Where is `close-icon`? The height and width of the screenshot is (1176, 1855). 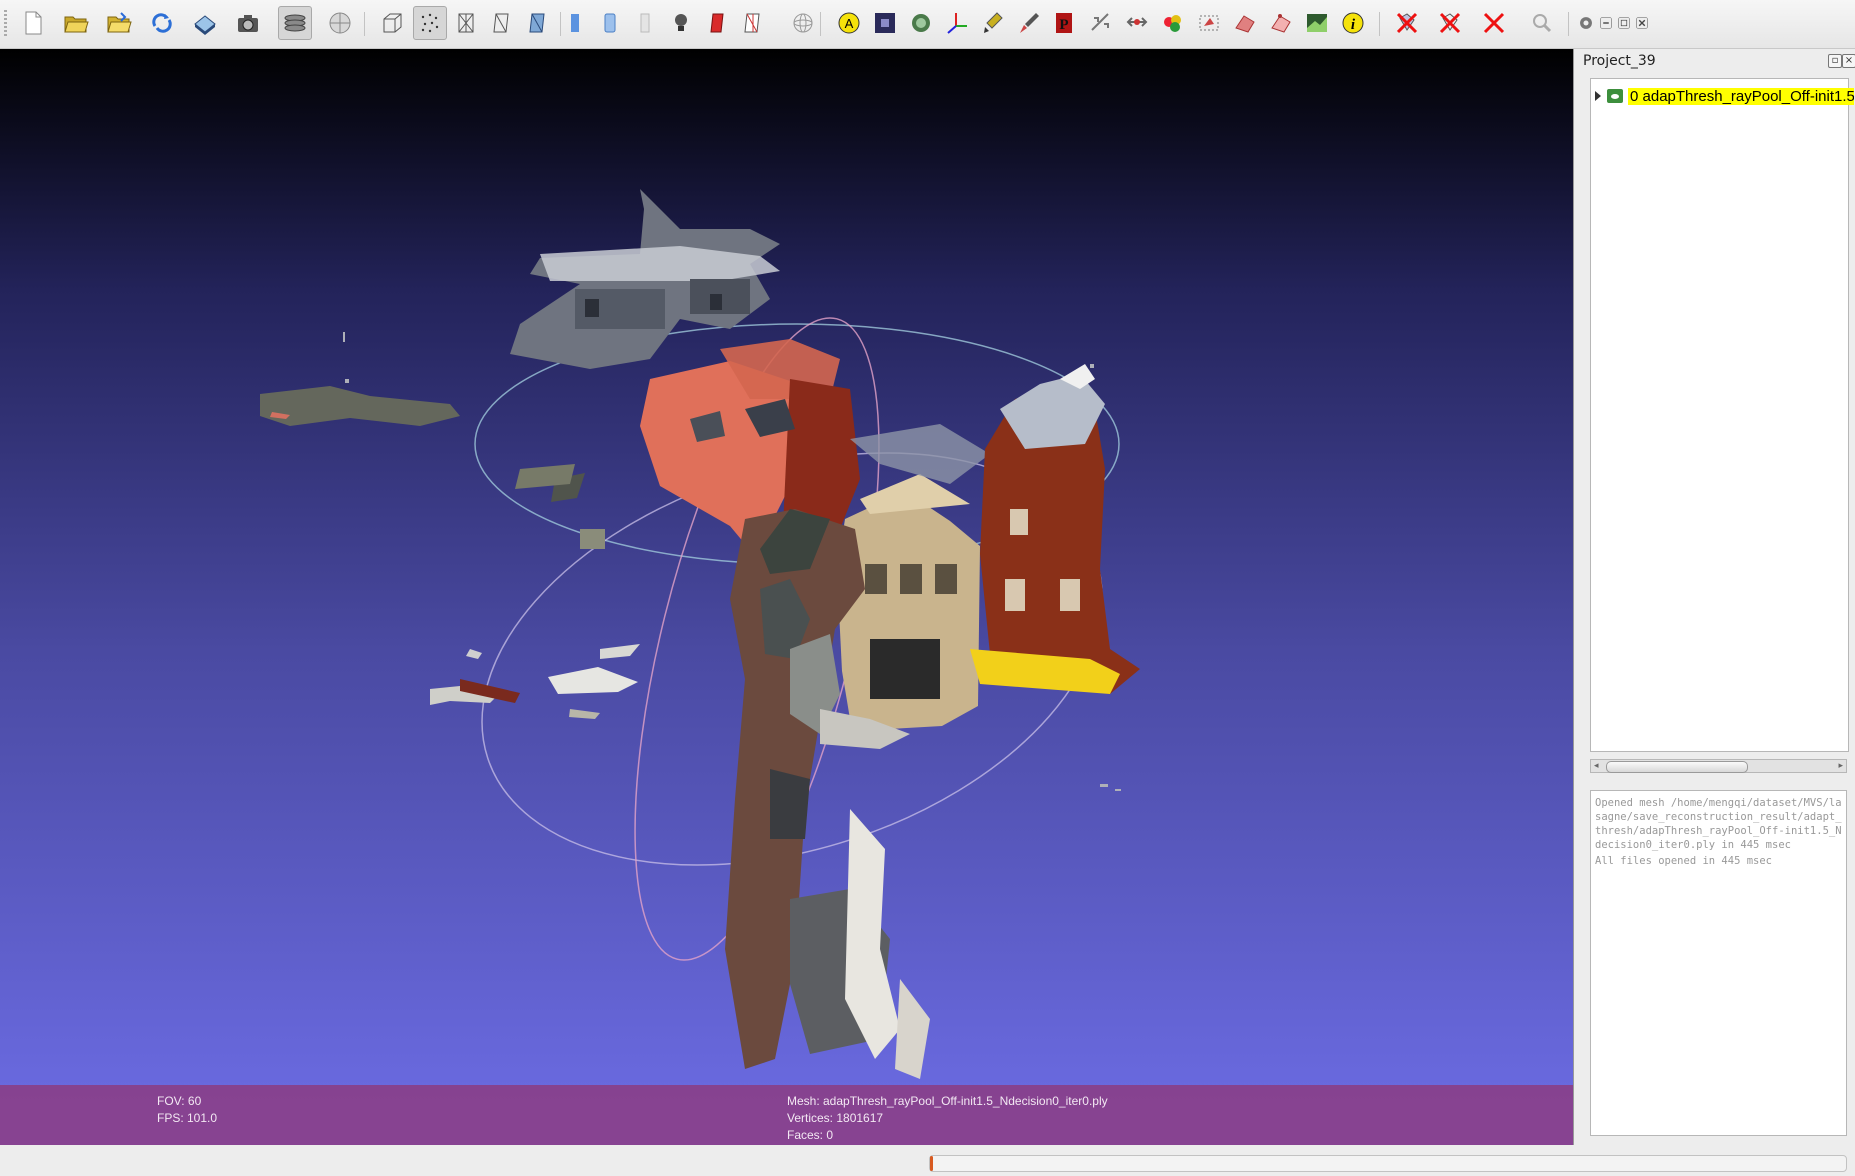 close-icon is located at coordinates (1642, 23).